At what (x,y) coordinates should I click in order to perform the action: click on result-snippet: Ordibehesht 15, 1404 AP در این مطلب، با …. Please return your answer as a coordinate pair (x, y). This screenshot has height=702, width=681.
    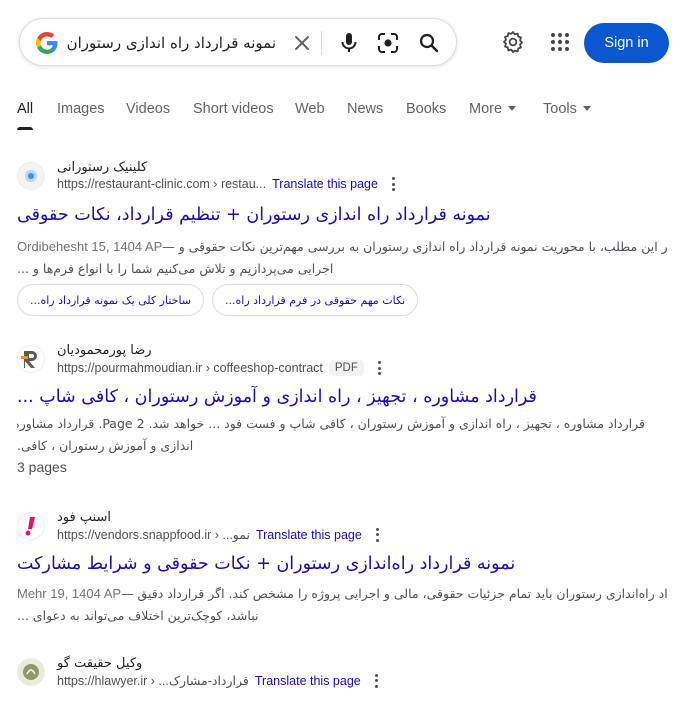
    Looking at the image, I should click on (342, 258).